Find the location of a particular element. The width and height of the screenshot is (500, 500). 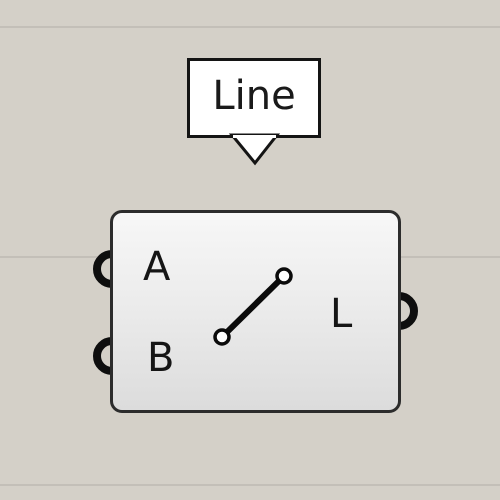

component-name-tooltip: Line is located at coordinates (254, 98).